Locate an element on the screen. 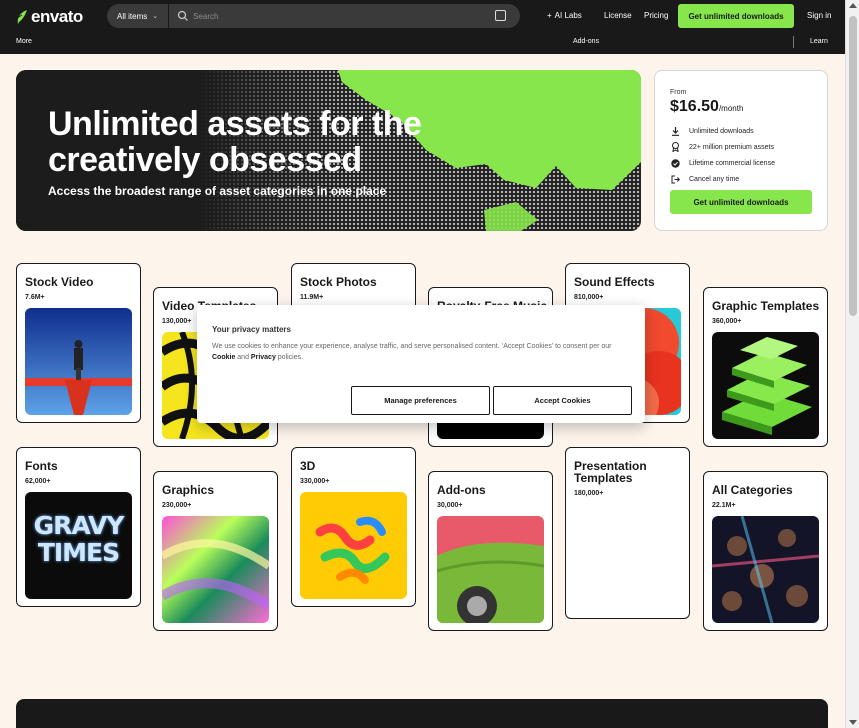  all-categories-thumbnail is located at coordinates (765, 569).